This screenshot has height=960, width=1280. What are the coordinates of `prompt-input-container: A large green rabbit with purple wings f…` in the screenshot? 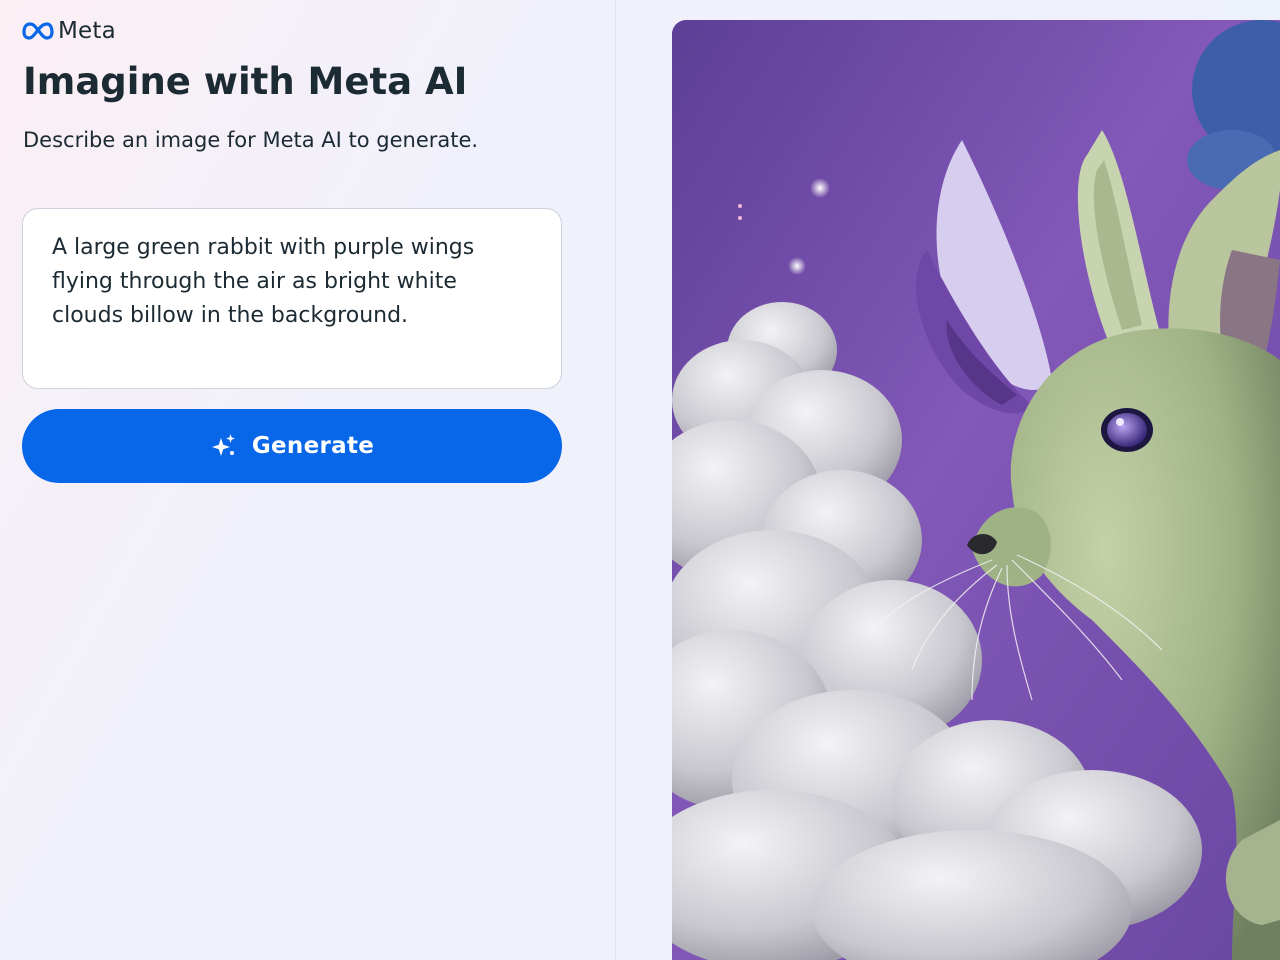 It's located at (292, 298).